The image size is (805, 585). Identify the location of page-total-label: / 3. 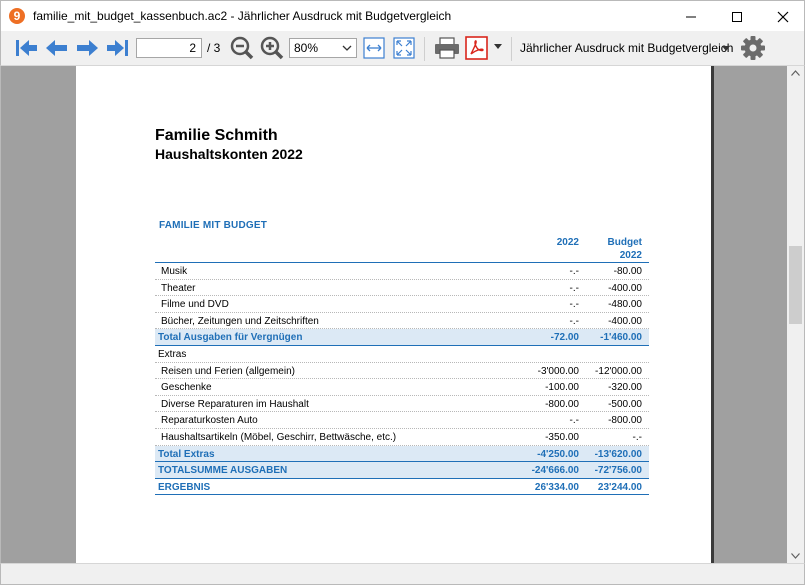
(214, 48).